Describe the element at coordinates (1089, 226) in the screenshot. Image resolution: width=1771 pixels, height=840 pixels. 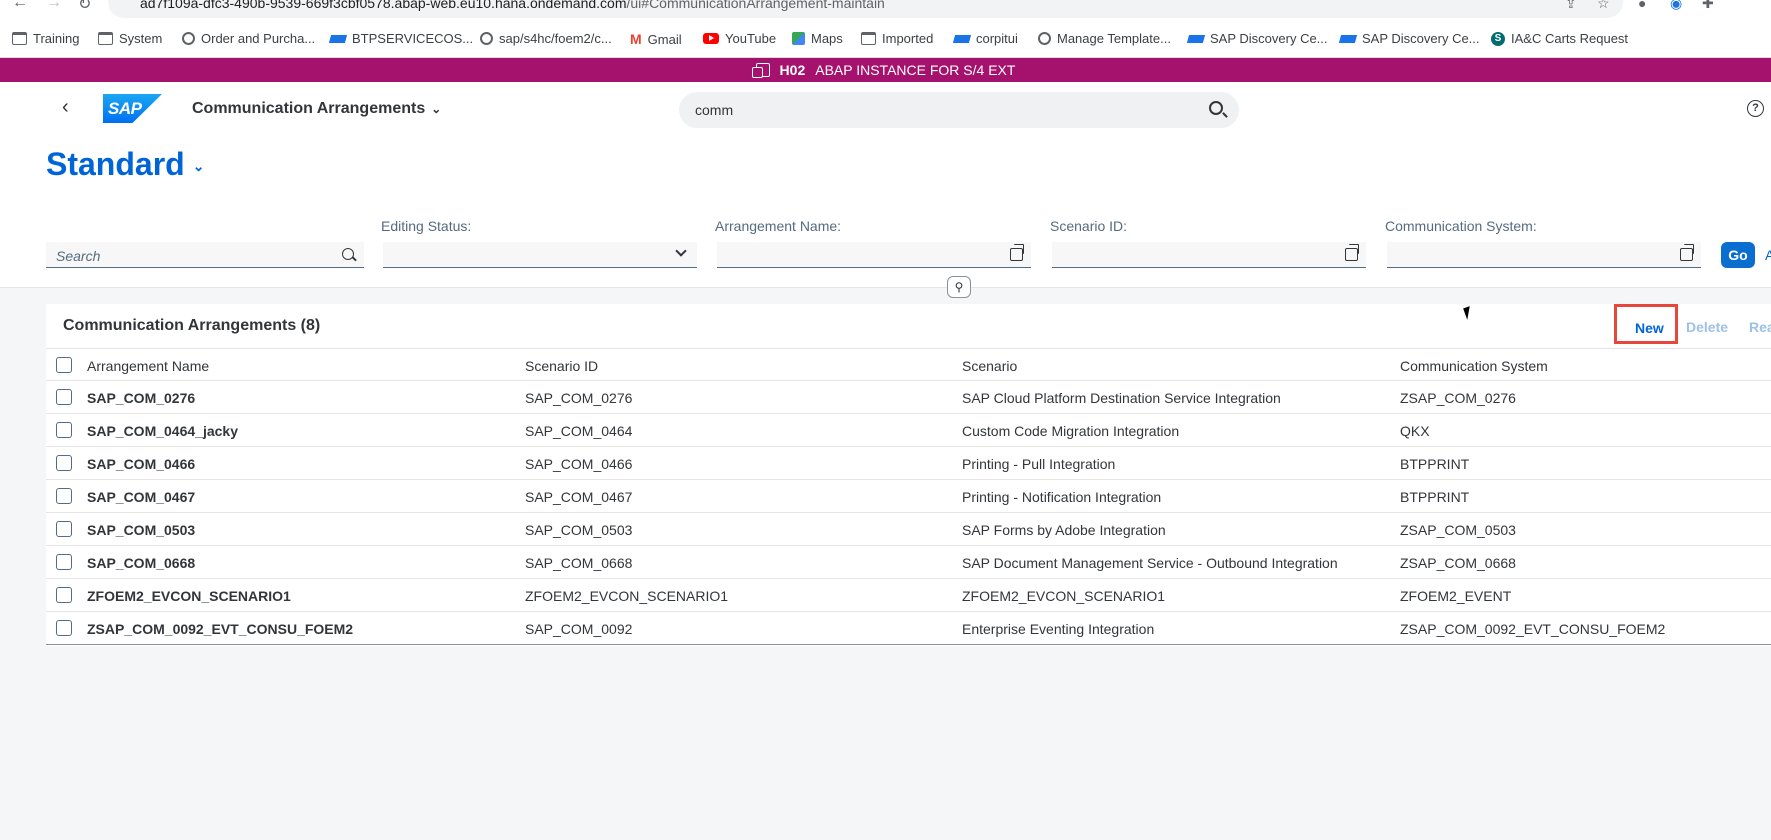
I see `scenario-id-label: Scenario ID:` at that location.